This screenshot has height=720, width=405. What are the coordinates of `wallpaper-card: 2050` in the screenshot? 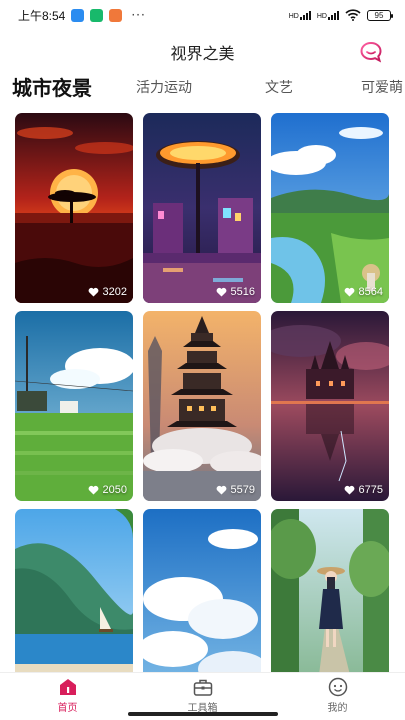 It's located at (74, 406).